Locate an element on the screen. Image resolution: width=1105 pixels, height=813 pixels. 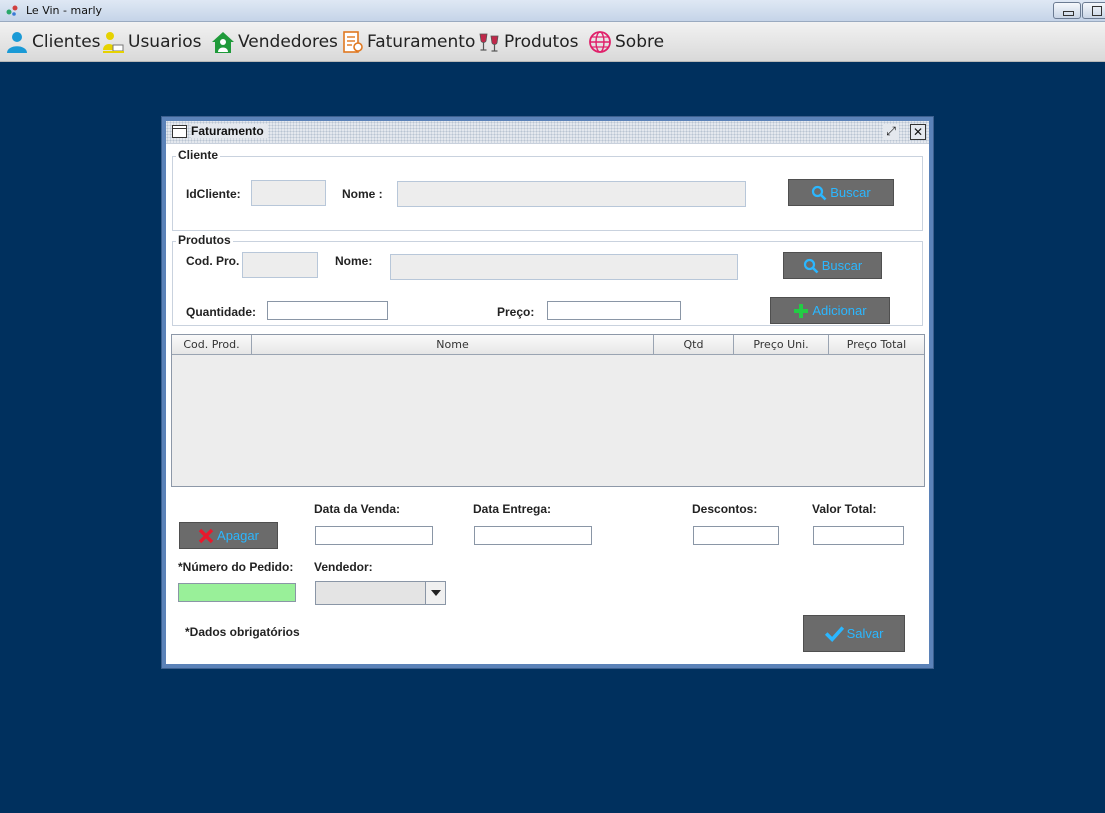
menu-item-usuarios: Usuarios is located at coordinates (151, 42).